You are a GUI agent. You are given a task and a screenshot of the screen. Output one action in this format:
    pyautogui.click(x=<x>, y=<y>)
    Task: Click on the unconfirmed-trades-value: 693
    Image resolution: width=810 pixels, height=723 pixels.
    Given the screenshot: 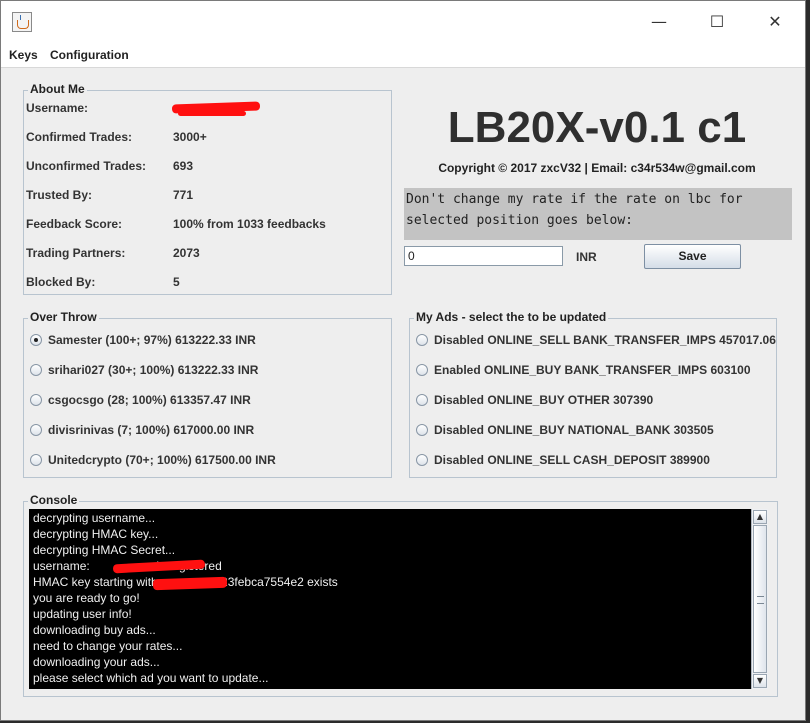 What is the action you would take?
    pyautogui.click(x=183, y=166)
    